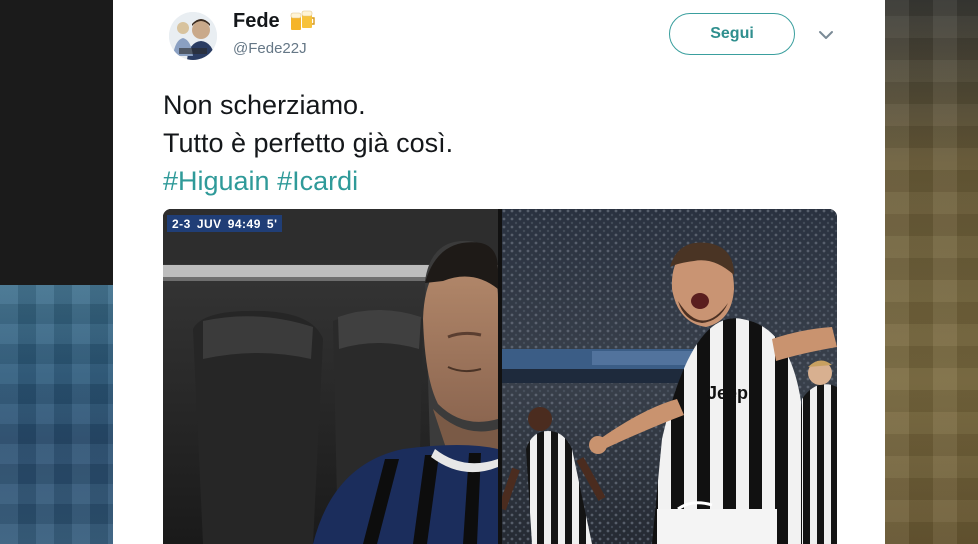 Image resolution: width=978 pixels, height=544 pixels. Describe the element at coordinates (317, 181) in the screenshot. I see `hashtag-link-icardi: #Icardi` at that location.